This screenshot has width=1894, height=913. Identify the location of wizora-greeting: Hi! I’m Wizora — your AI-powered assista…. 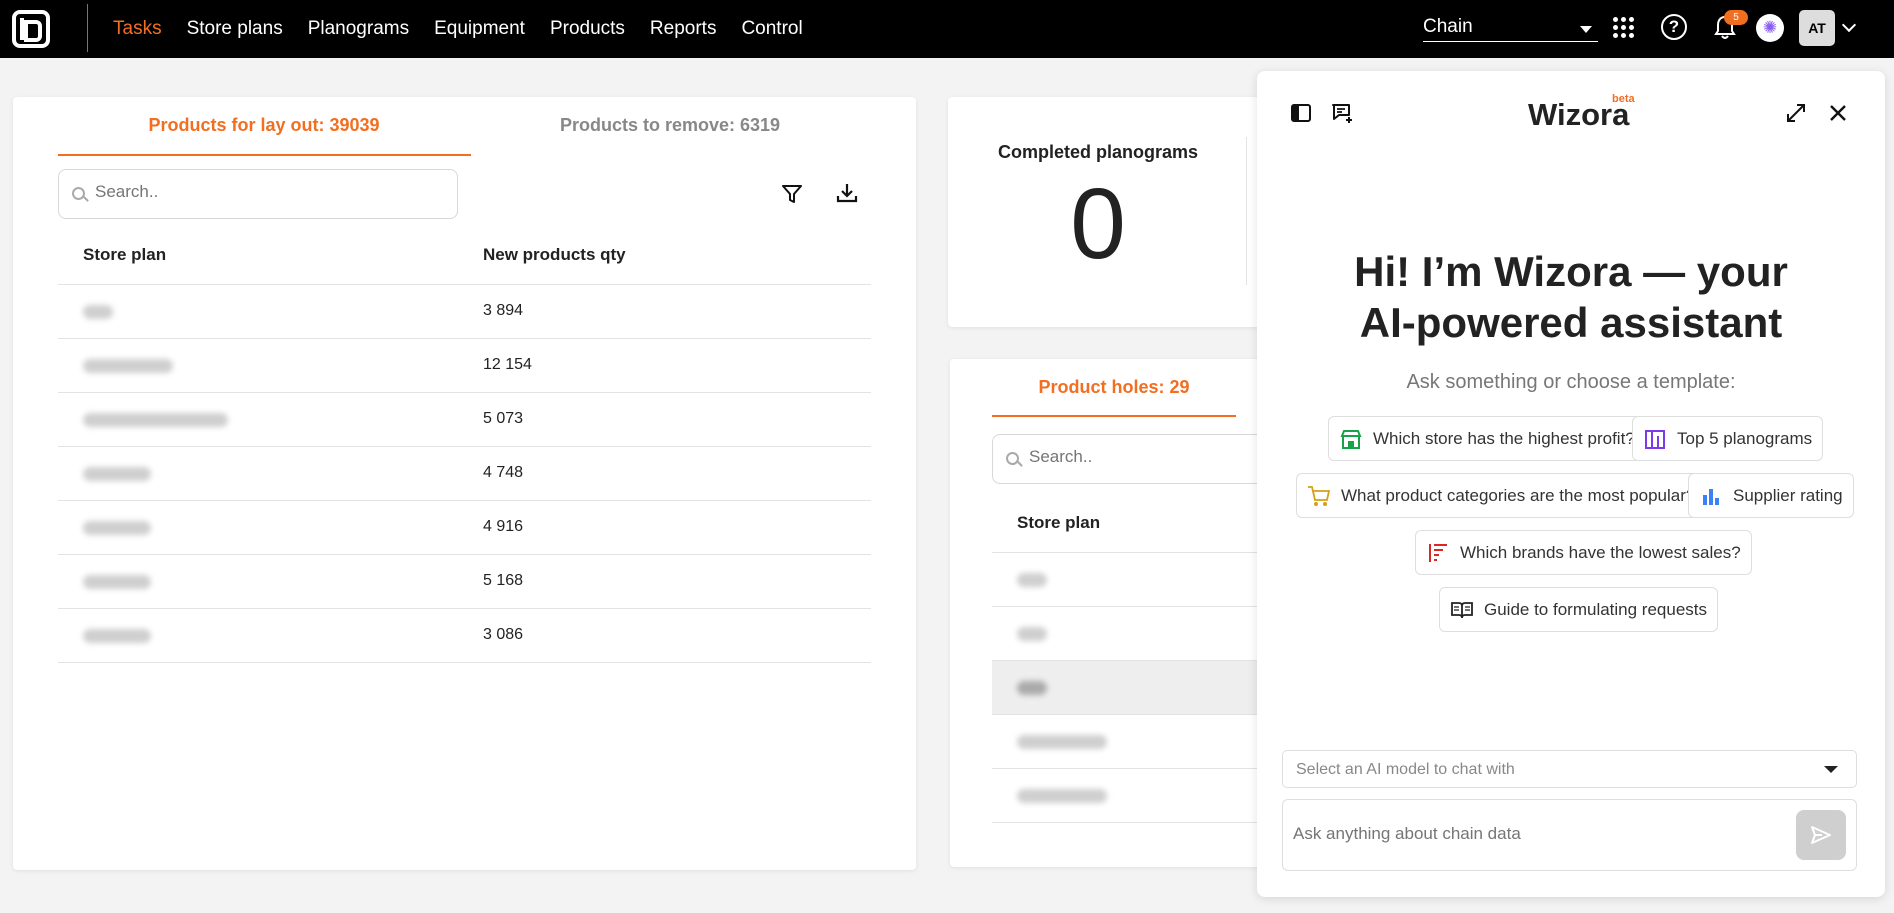
(1571, 297).